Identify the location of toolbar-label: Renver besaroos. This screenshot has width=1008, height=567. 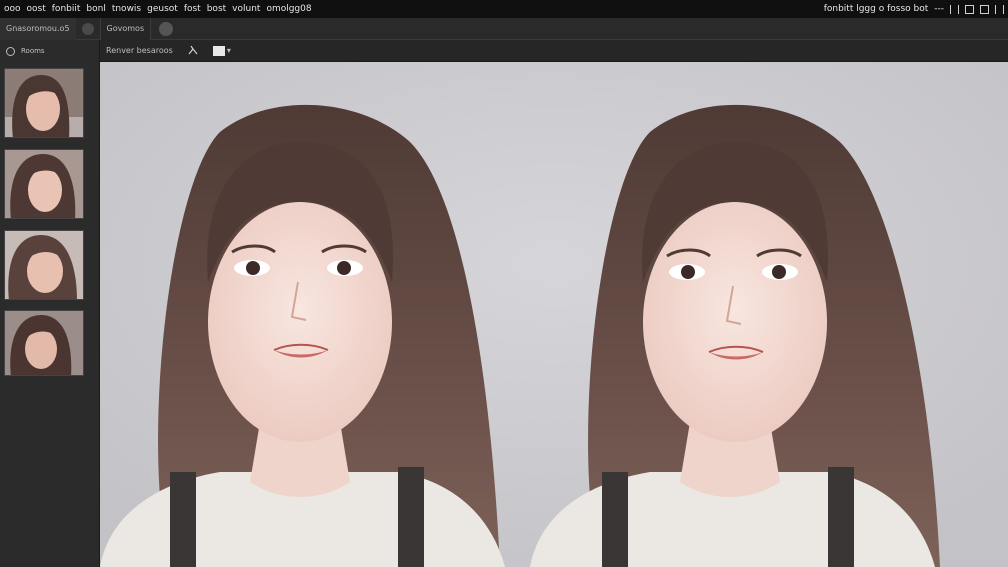
(139, 50).